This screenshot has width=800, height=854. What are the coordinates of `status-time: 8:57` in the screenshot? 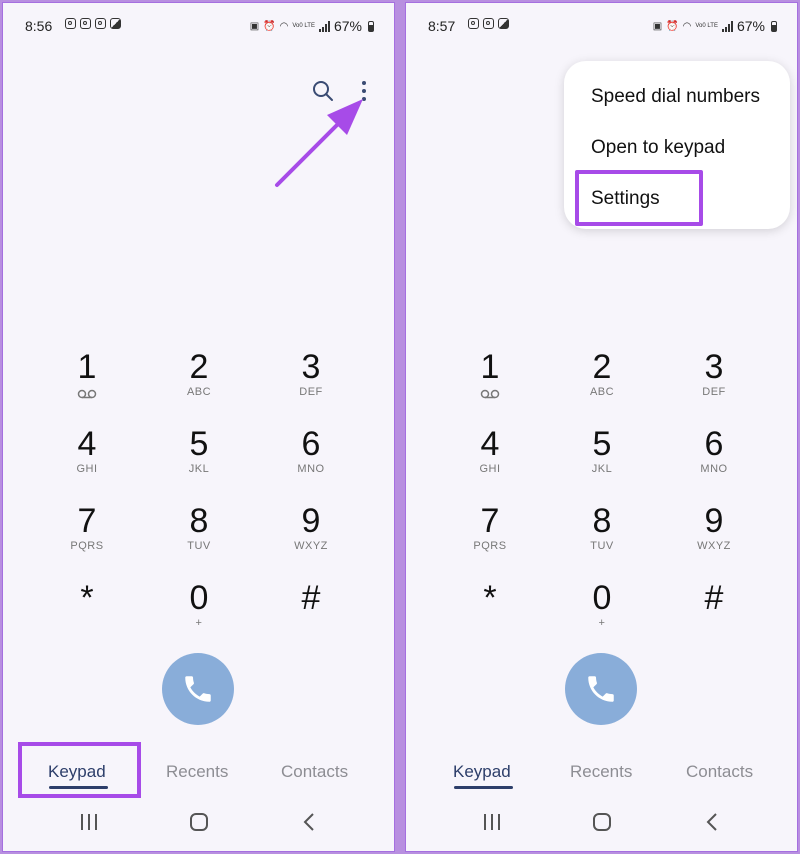 It's located at (442, 26).